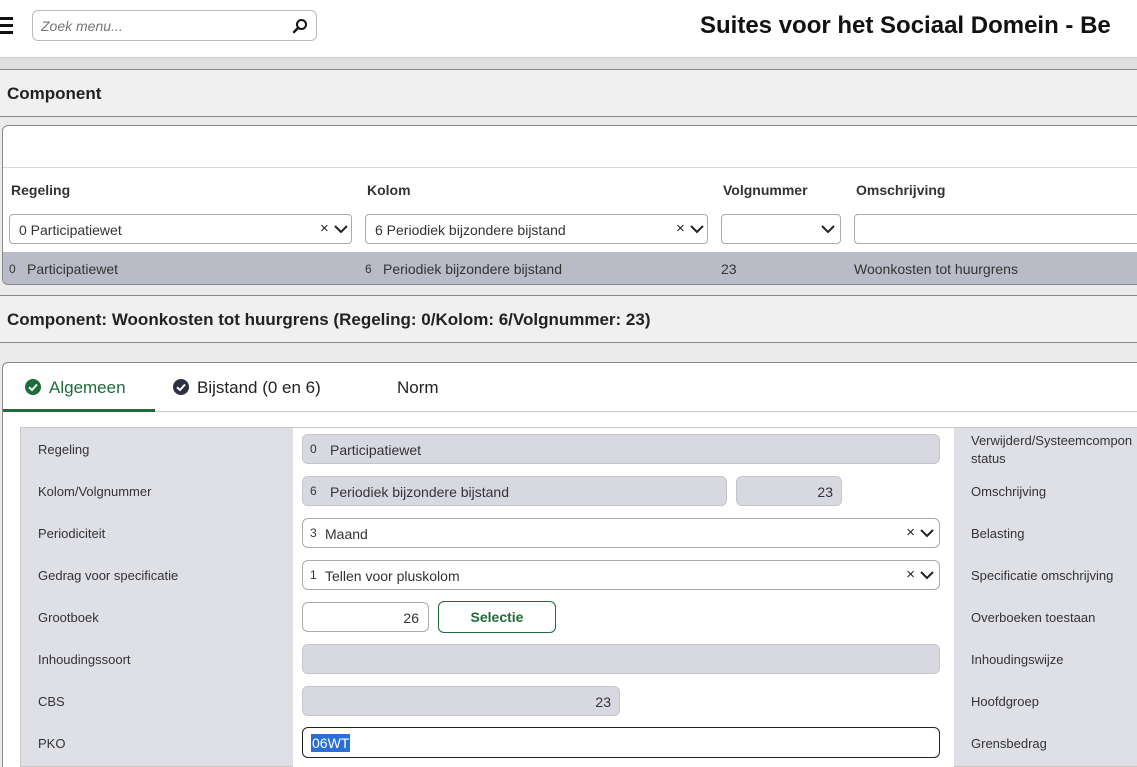  What do you see at coordinates (765, 190) in the screenshot?
I see `column-header-volgnummer: Volgnummer` at bounding box center [765, 190].